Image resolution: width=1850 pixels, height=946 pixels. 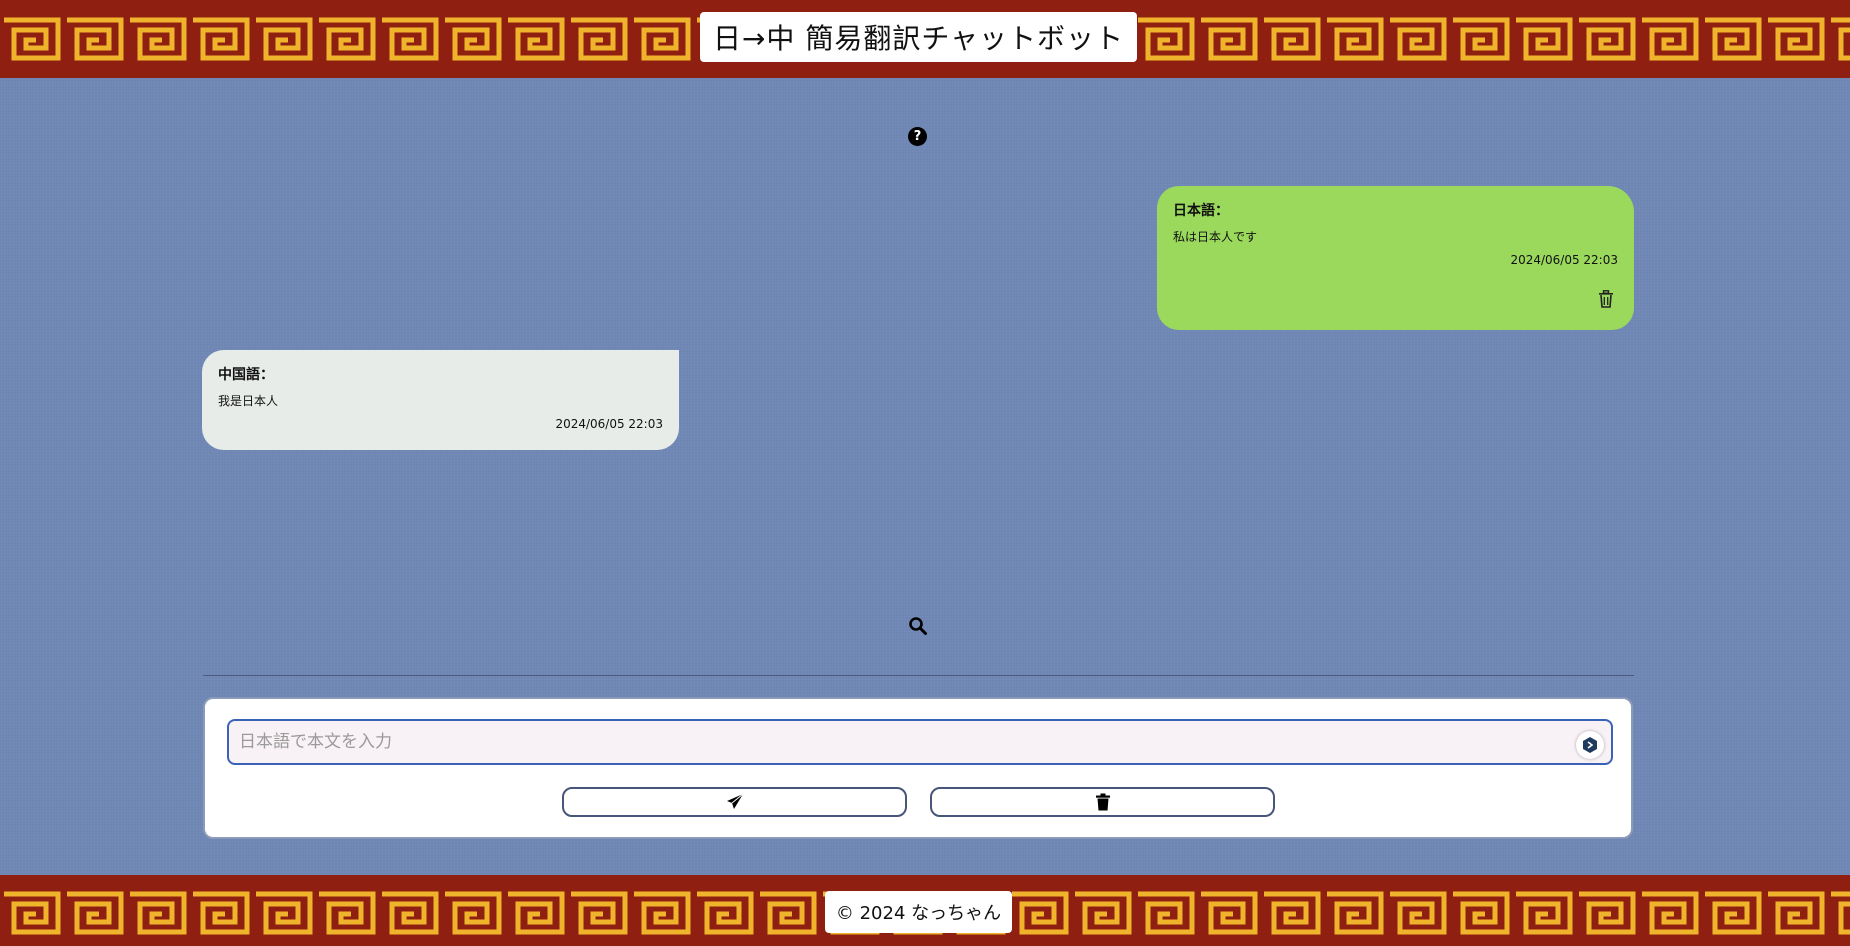 I want to click on paper-plane-icon, so click(x=734, y=801).